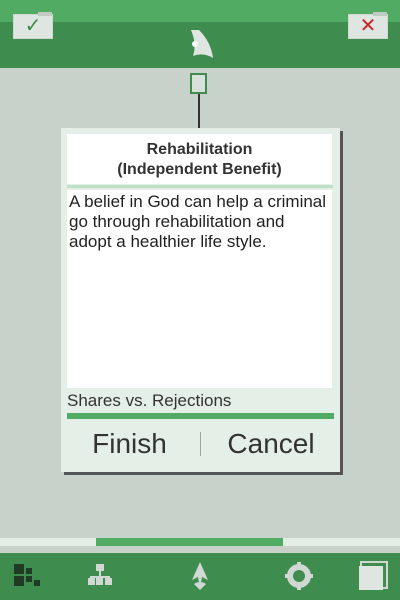 Image resolution: width=400 pixels, height=600 pixels. Describe the element at coordinates (199, 159) in the screenshot. I see `dialog-title: Rehabilitation (Independent Benefit)` at that location.